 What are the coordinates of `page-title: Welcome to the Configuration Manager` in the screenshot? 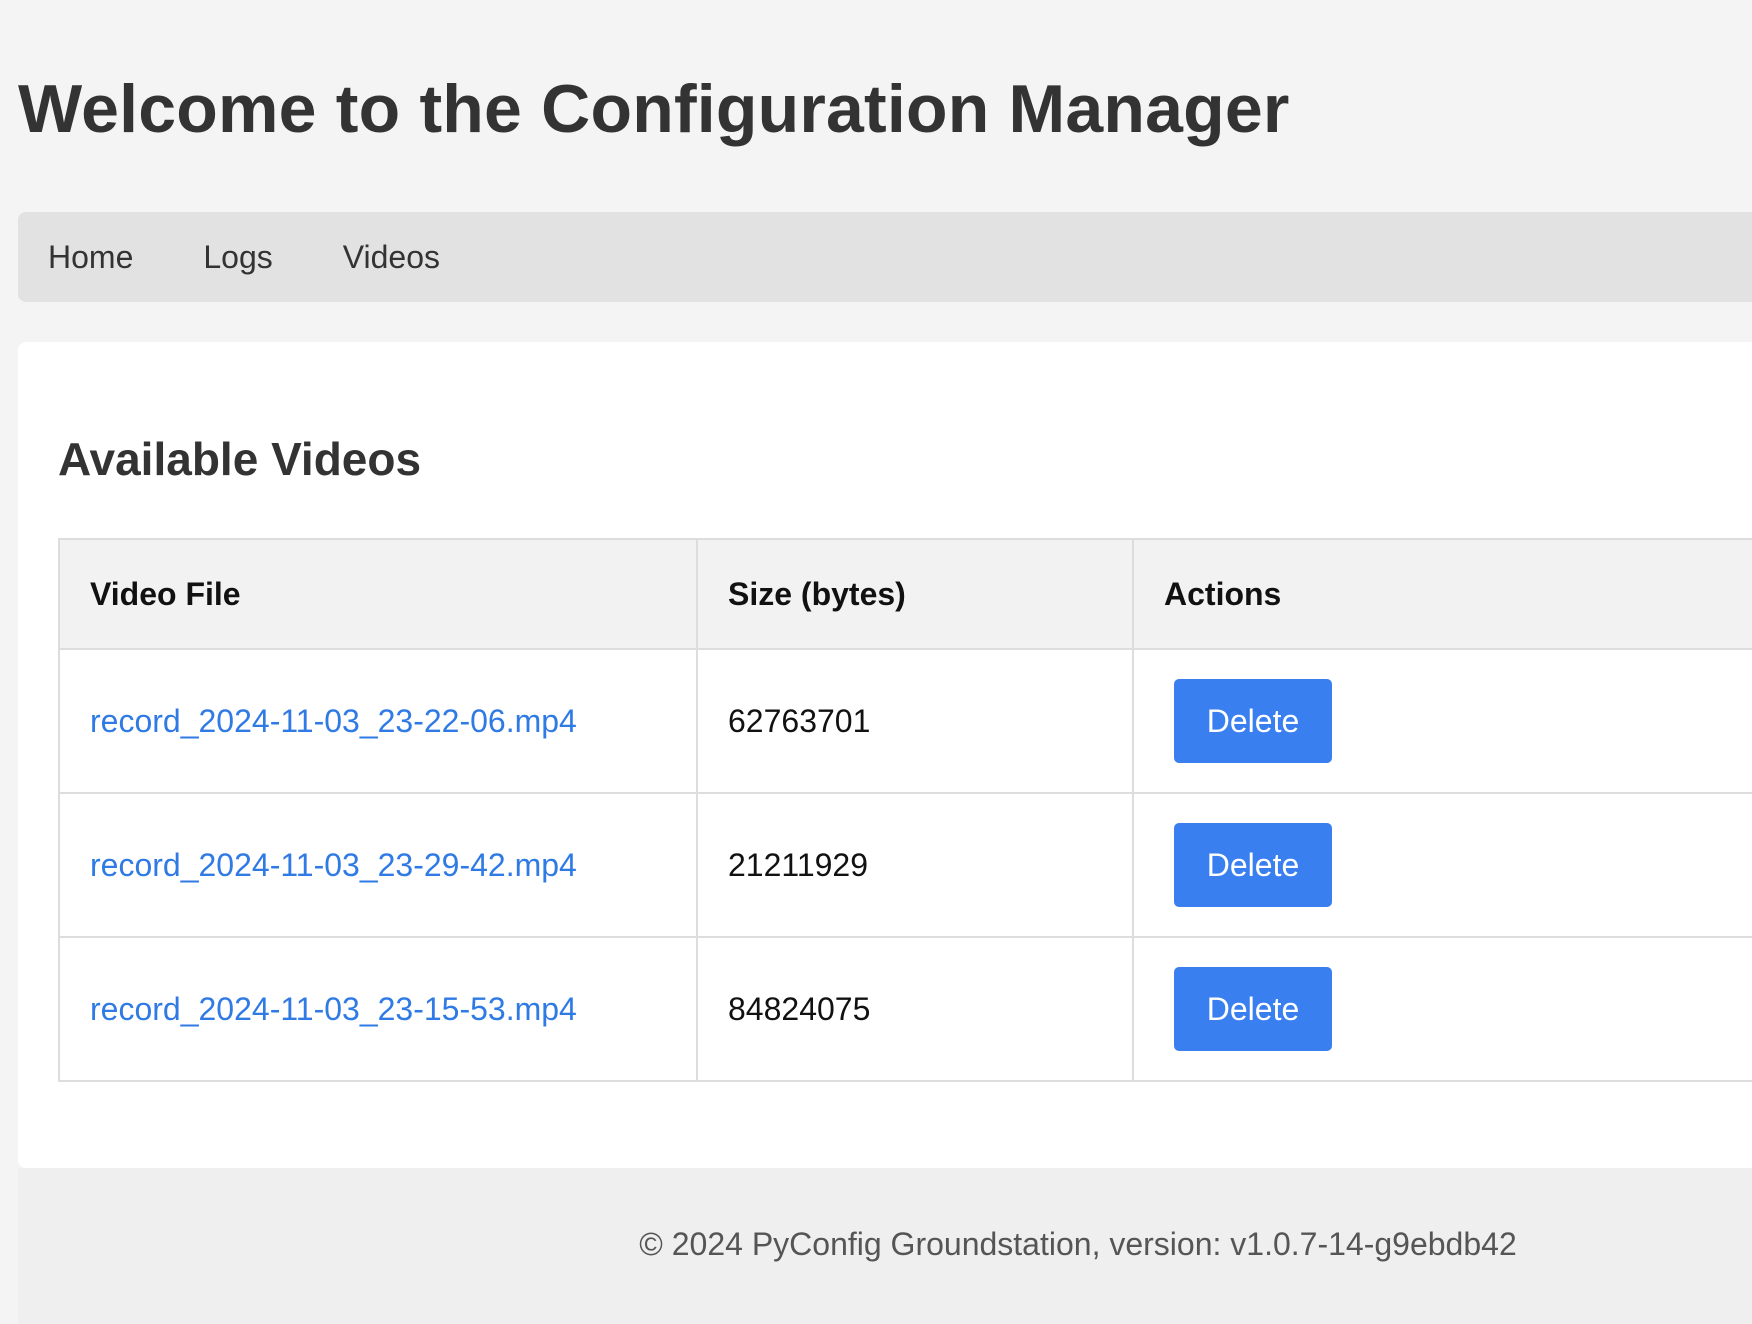 It's located at (654, 109).